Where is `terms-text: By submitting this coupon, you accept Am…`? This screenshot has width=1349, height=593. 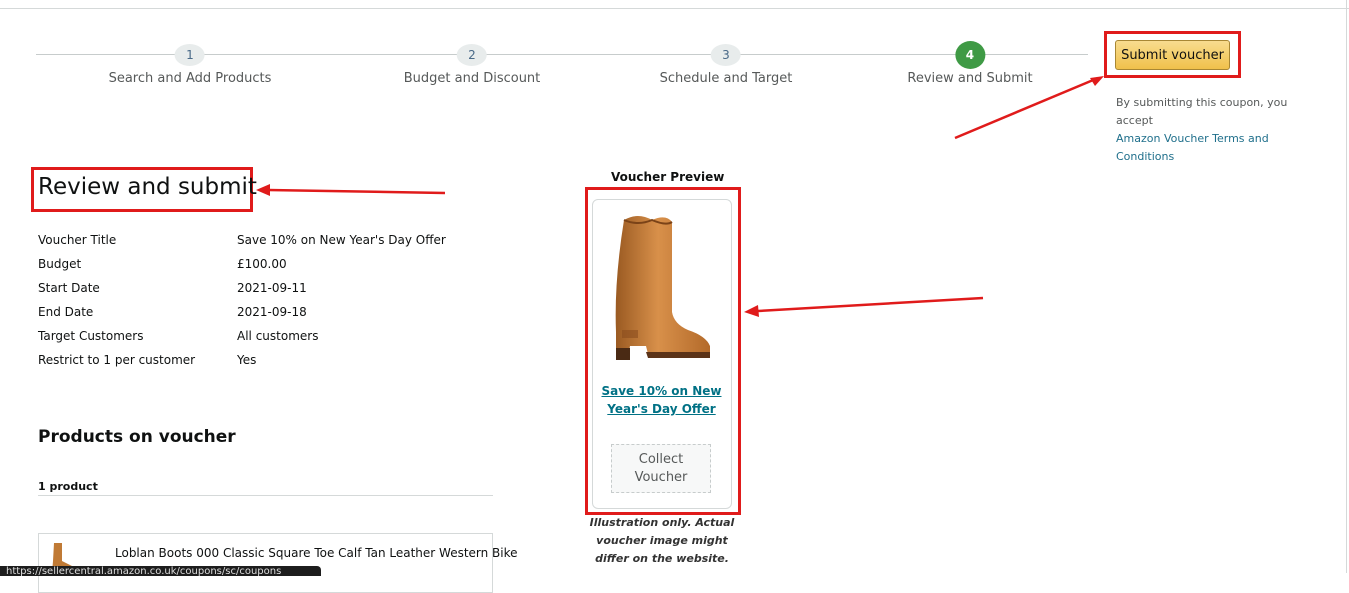 terms-text: By submitting this coupon, you accept Am… is located at coordinates (1221, 130).